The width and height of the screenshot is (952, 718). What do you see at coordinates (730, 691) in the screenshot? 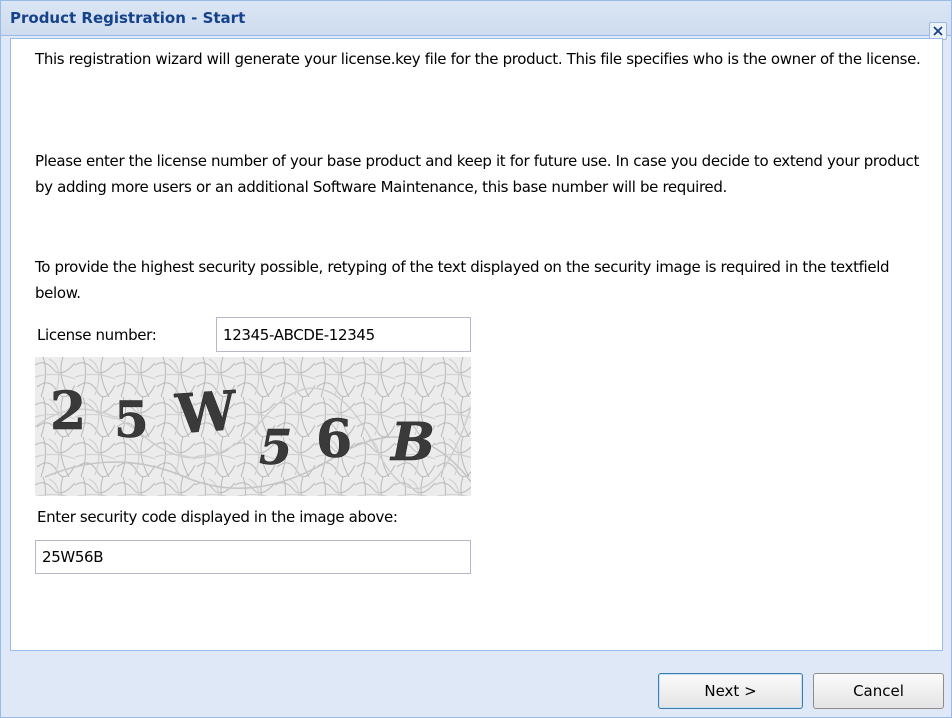
I see `next-button: Next >` at bounding box center [730, 691].